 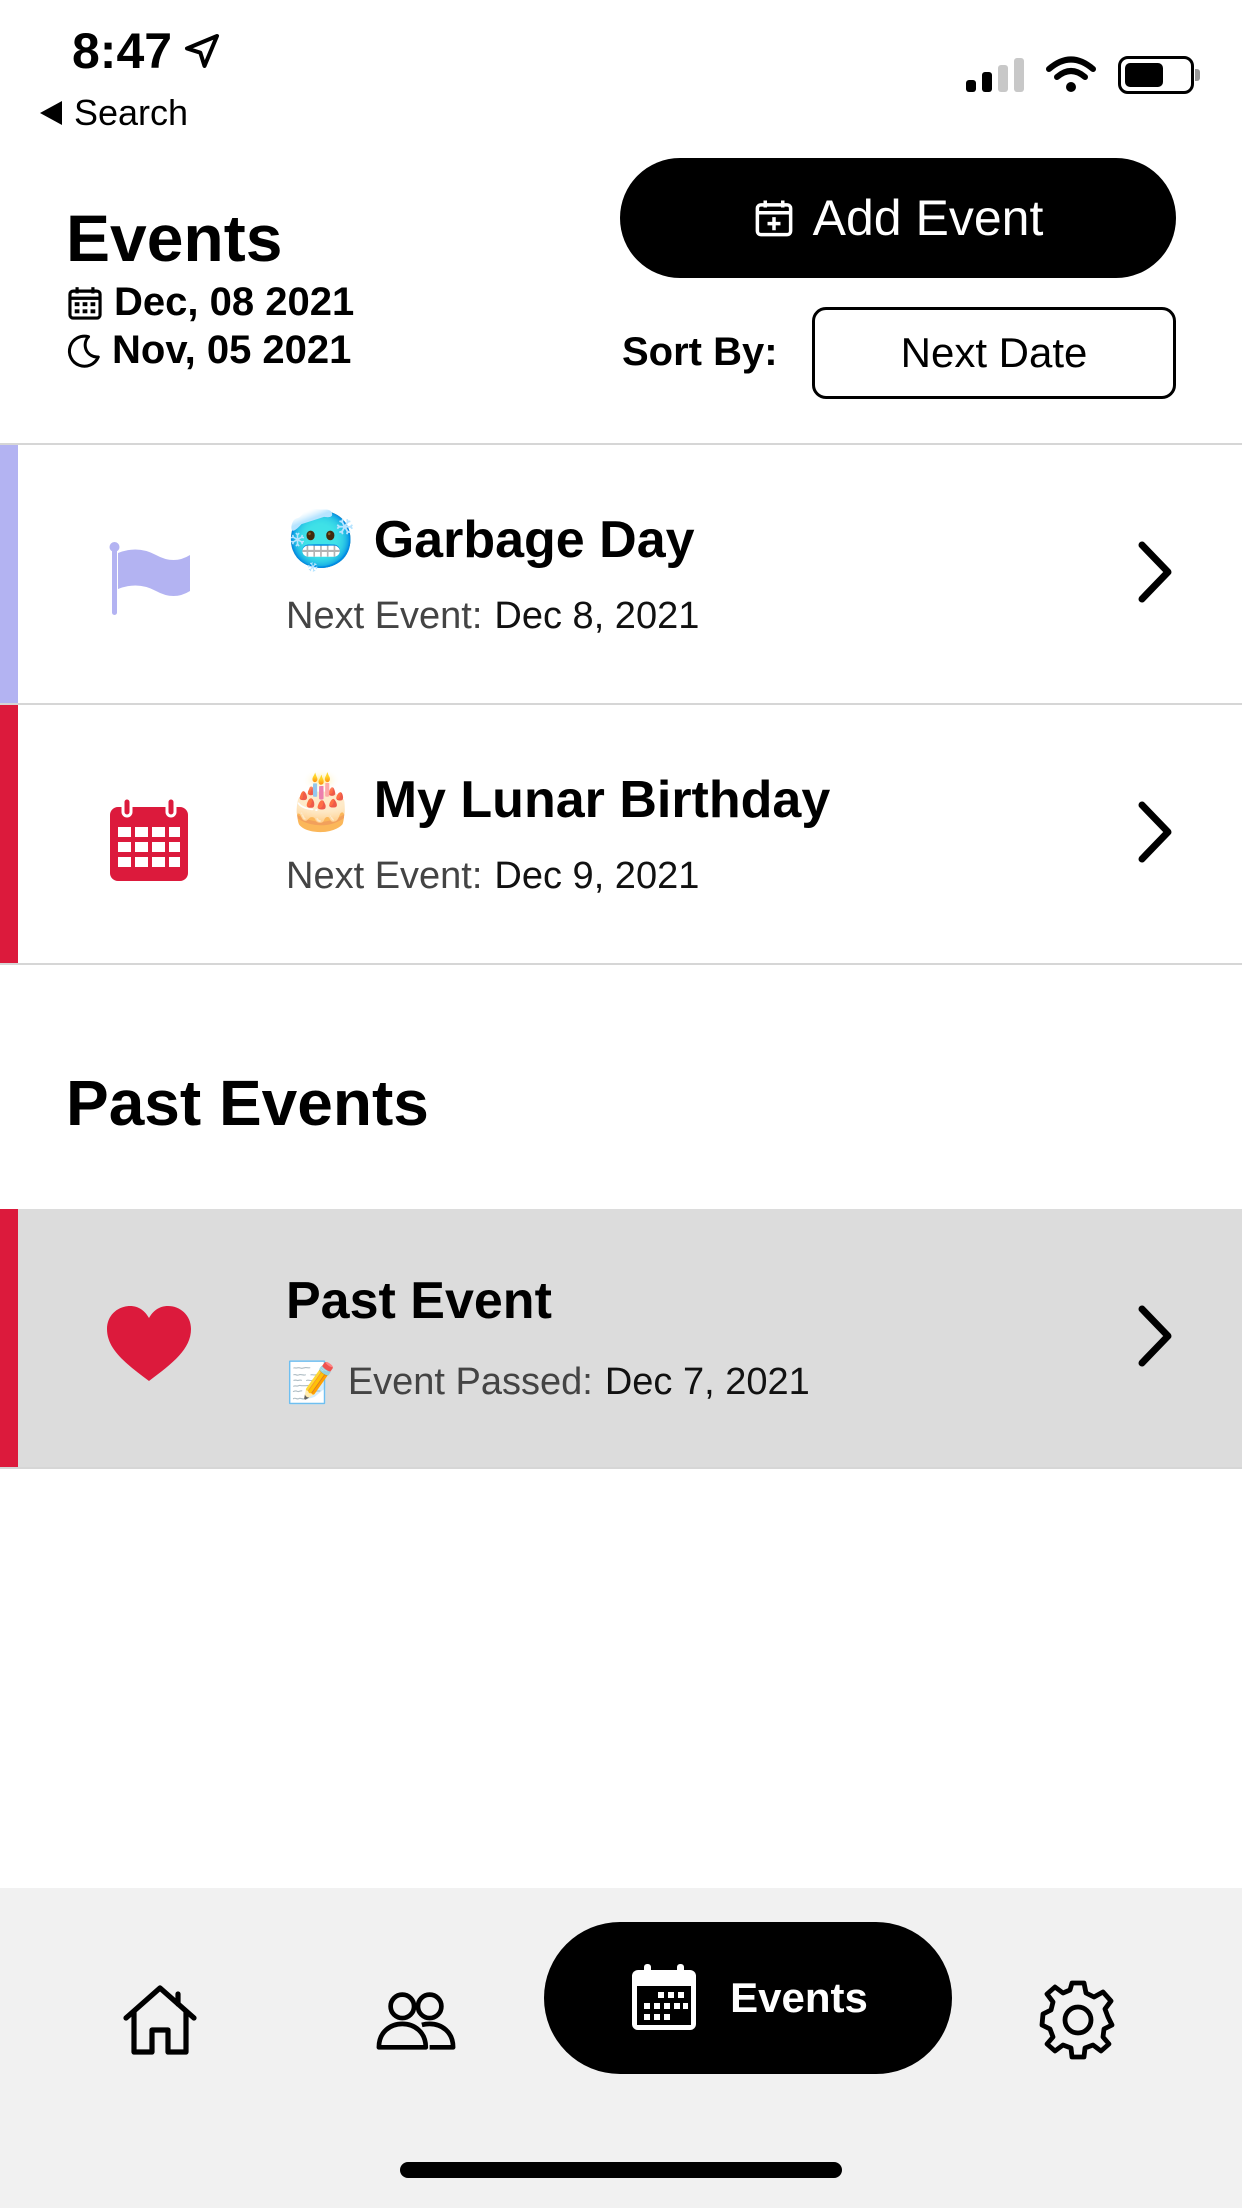 What do you see at coordinates (799, 1997) in the screenshot?
I see `tab-events-label: Events` at bounding box center [799, 1997].